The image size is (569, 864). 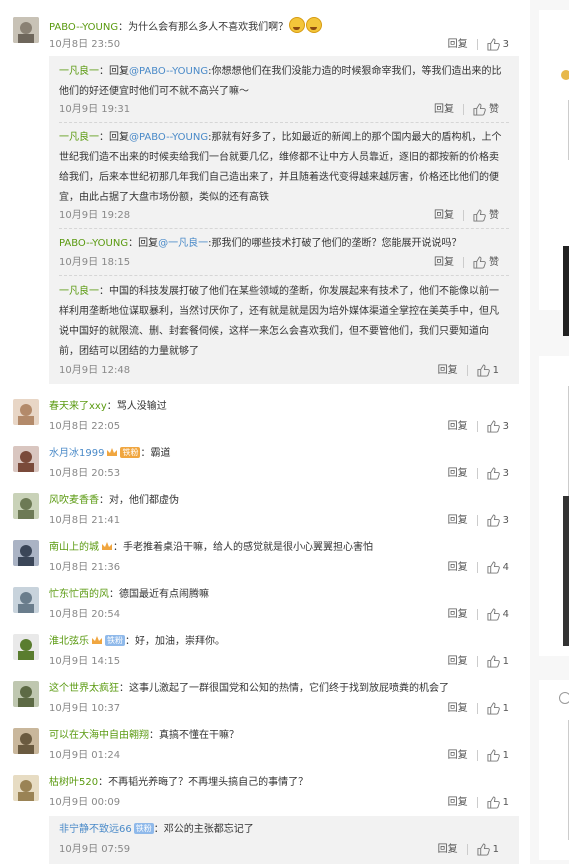 What do you see at coordinates (565, 75) in the screenshot?
I see `sidebar-icon` at bounding box center [565, 75].